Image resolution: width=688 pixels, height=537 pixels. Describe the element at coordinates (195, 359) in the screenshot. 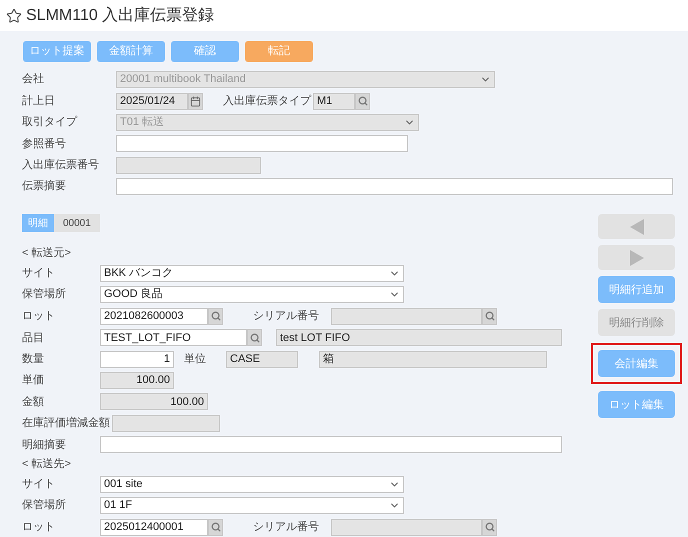

I see `field-label: 単位` at that location.